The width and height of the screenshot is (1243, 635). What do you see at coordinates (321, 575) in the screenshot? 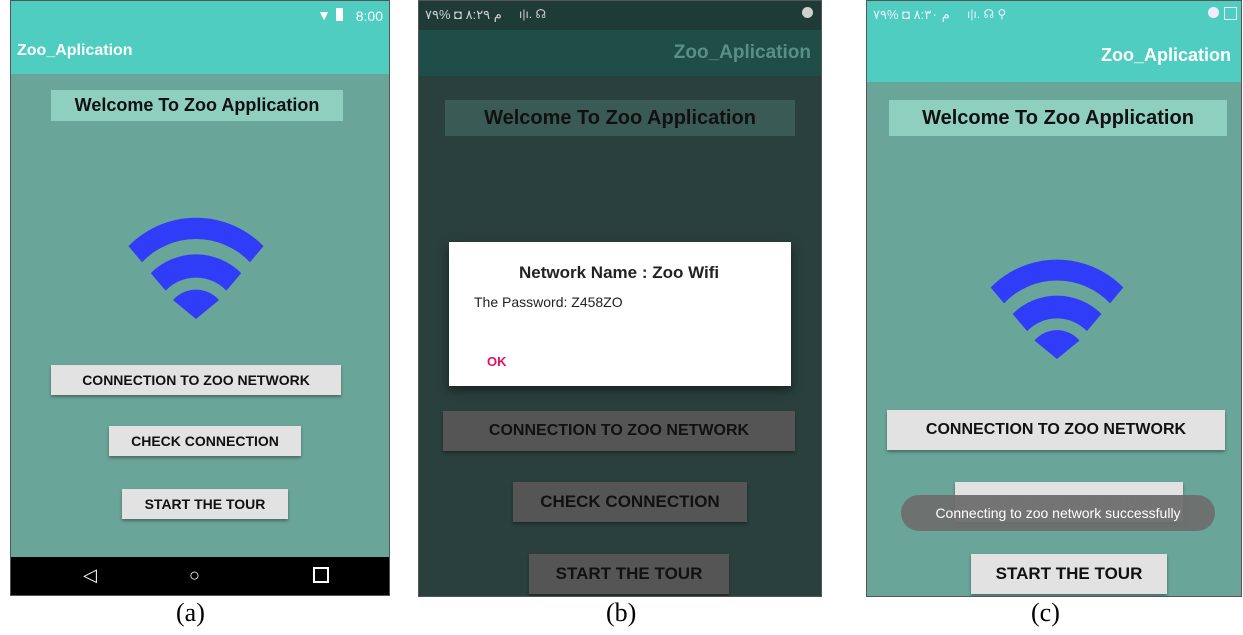
I see `recents-icon` at bounding box center [321, 575].